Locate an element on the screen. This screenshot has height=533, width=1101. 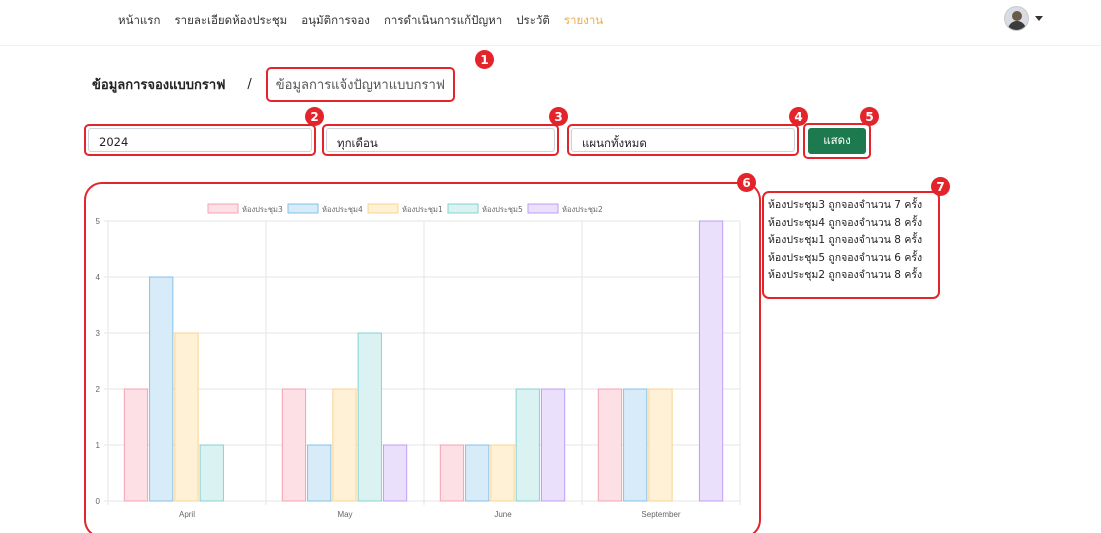
summary-line: ห้องประชุม3 ถูกจองจำนวน 7 ครั้ง is located at coordinates (845, 205).